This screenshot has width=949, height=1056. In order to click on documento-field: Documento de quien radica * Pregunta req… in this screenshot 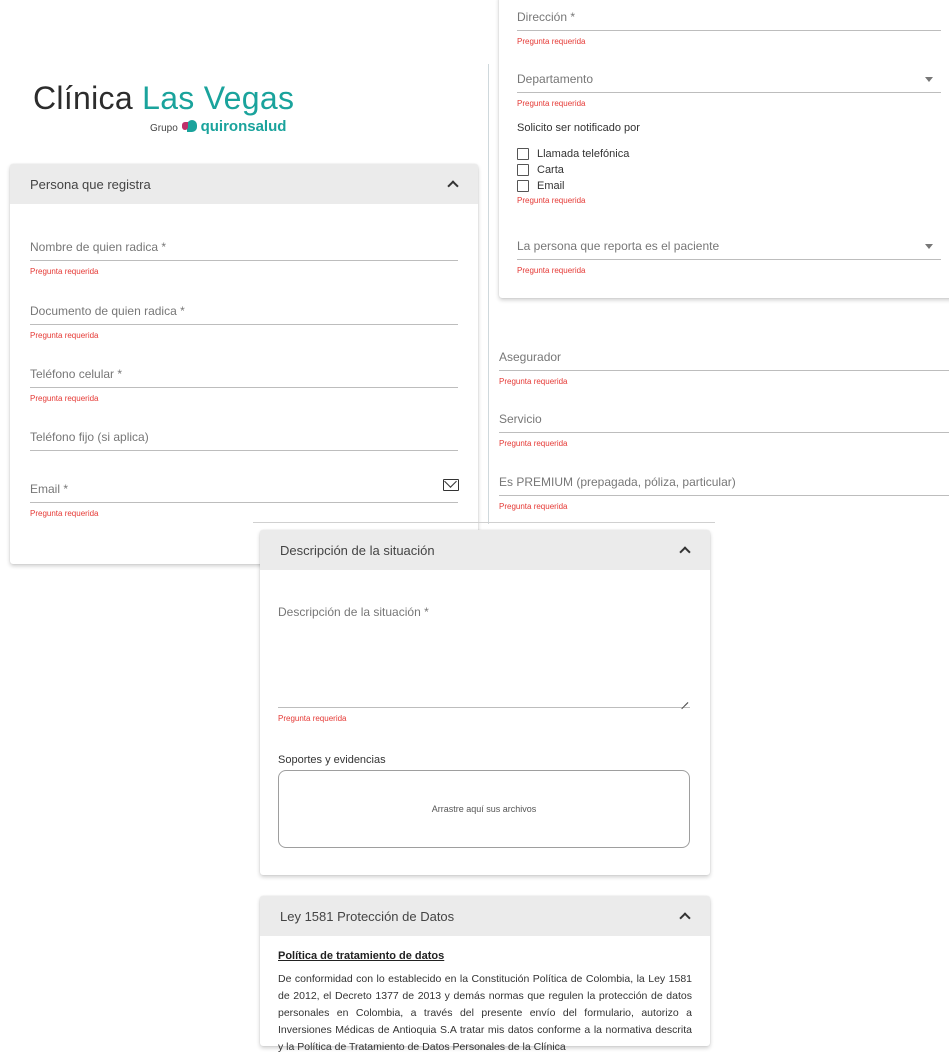, I will do `click(244, 322)`.